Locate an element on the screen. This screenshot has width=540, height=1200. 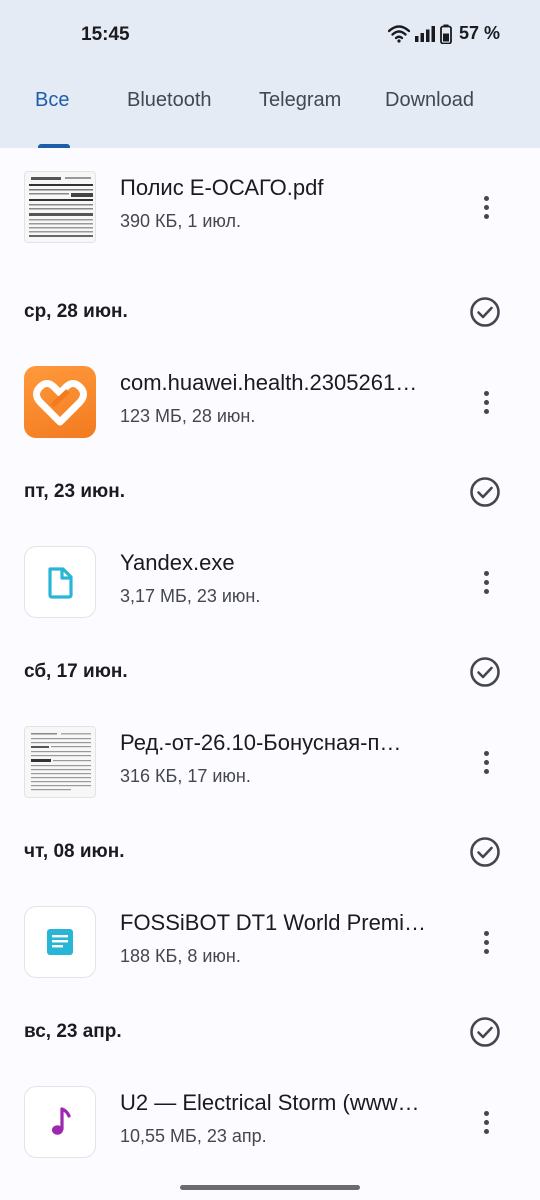
file-name: Yandex.exe is located at coordinates (177, 562).